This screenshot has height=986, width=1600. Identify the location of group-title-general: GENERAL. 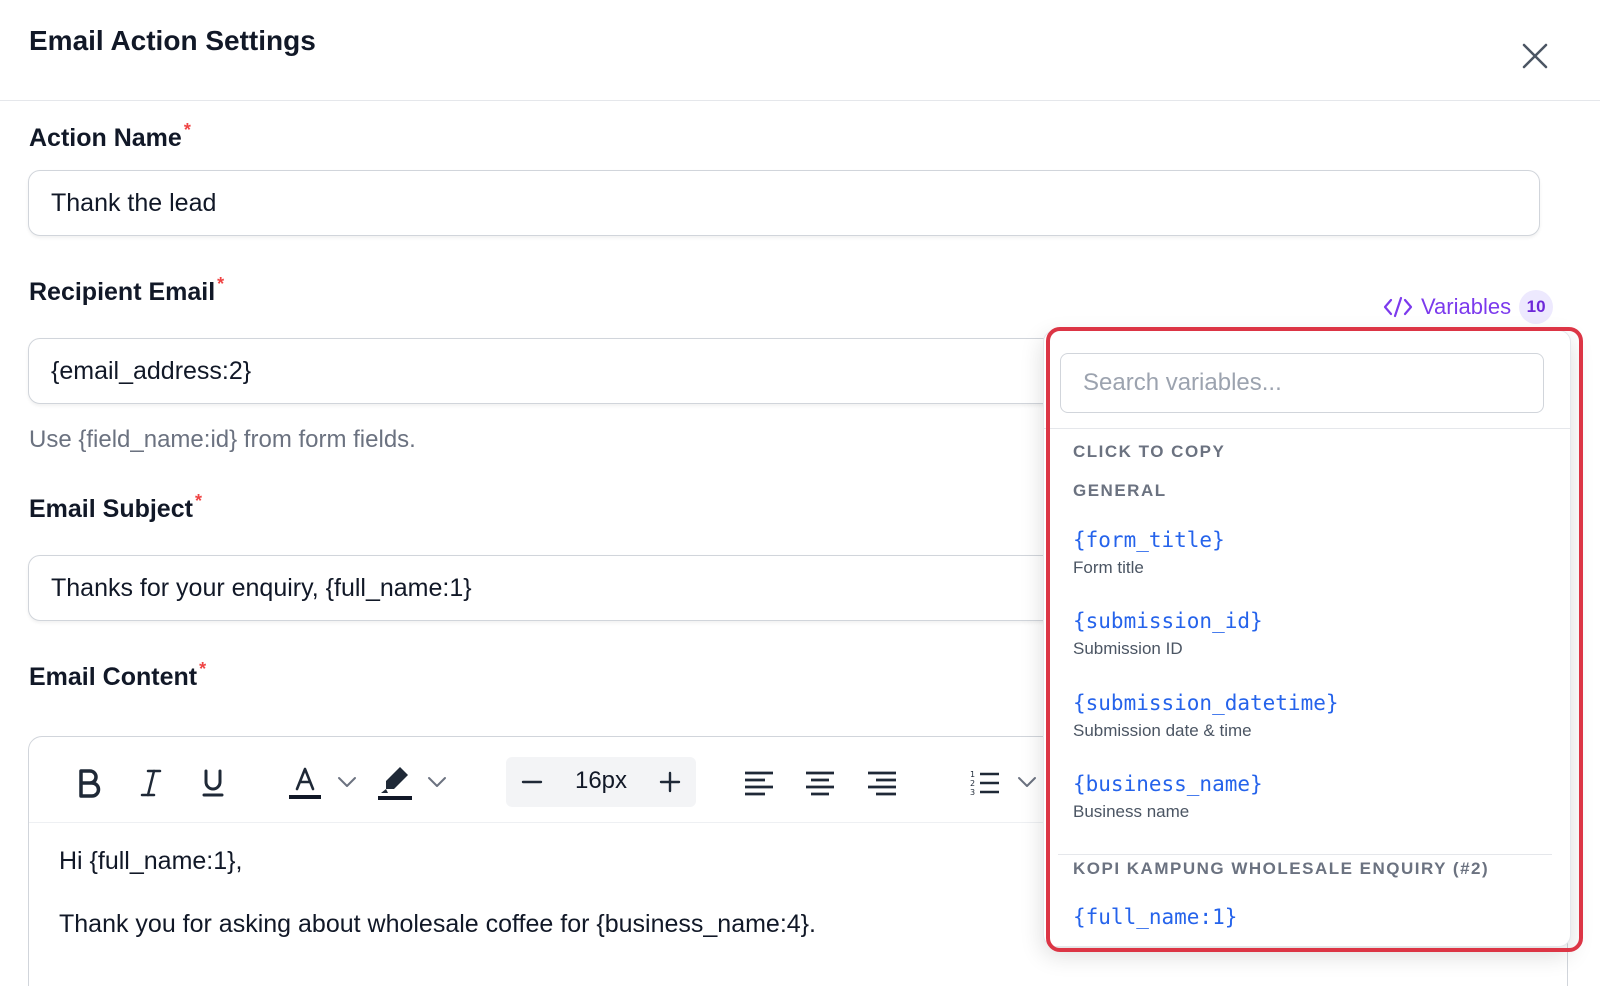
(1120, 490).